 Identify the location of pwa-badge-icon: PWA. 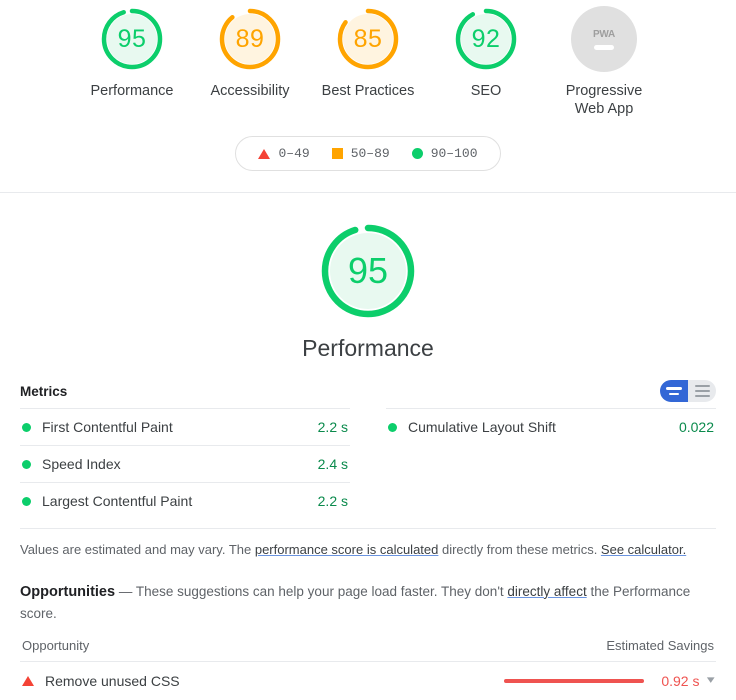
(604, 39).